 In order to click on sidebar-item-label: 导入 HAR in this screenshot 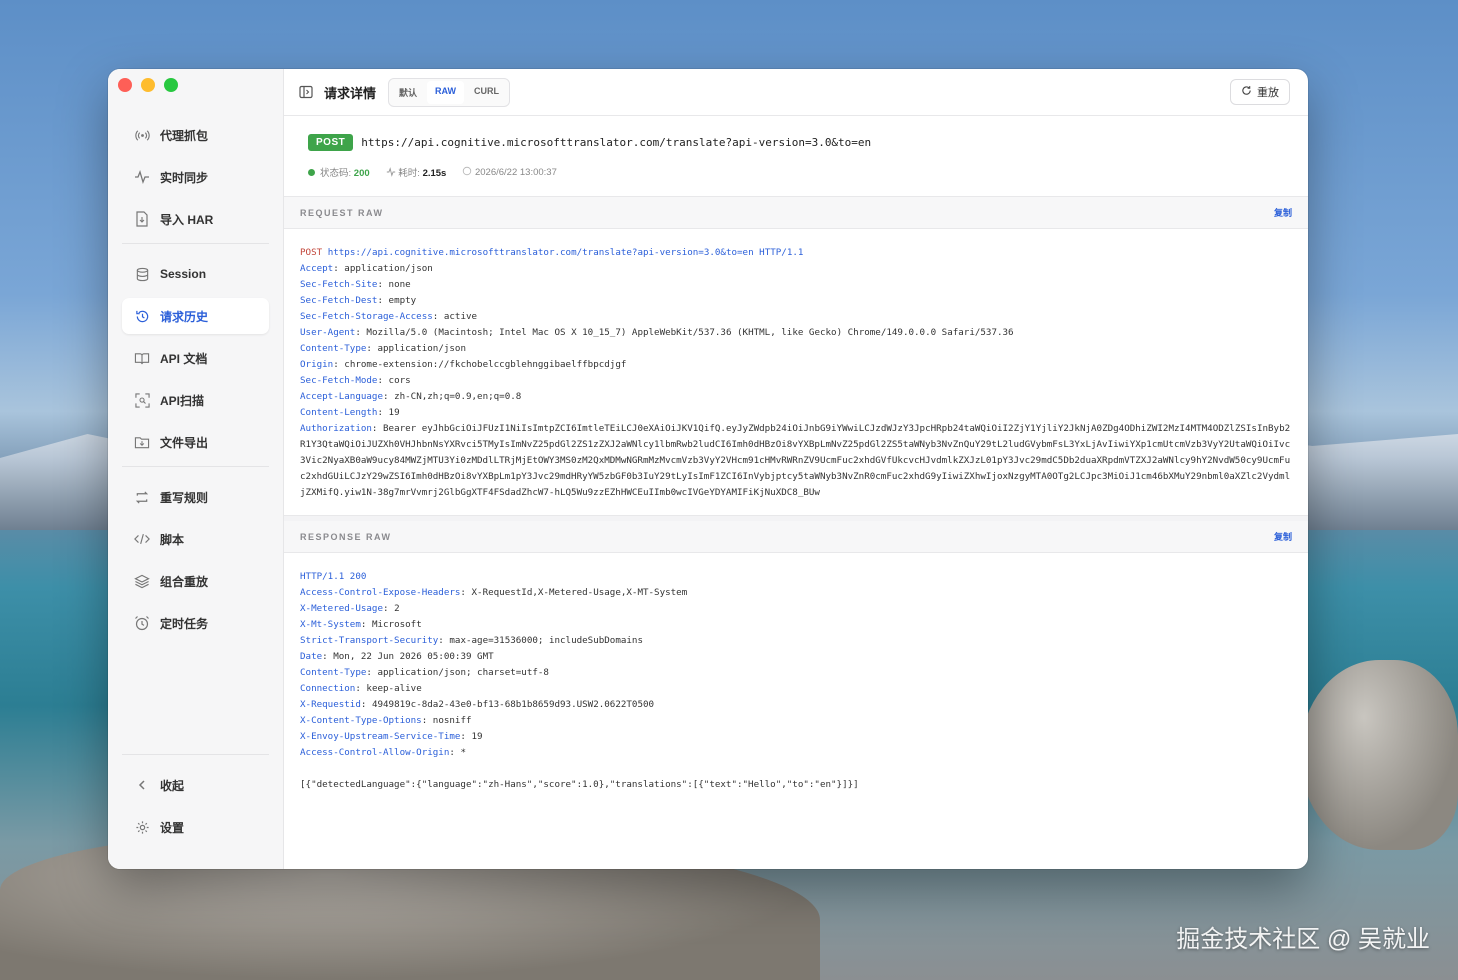, I will do `click(187, 219)`.